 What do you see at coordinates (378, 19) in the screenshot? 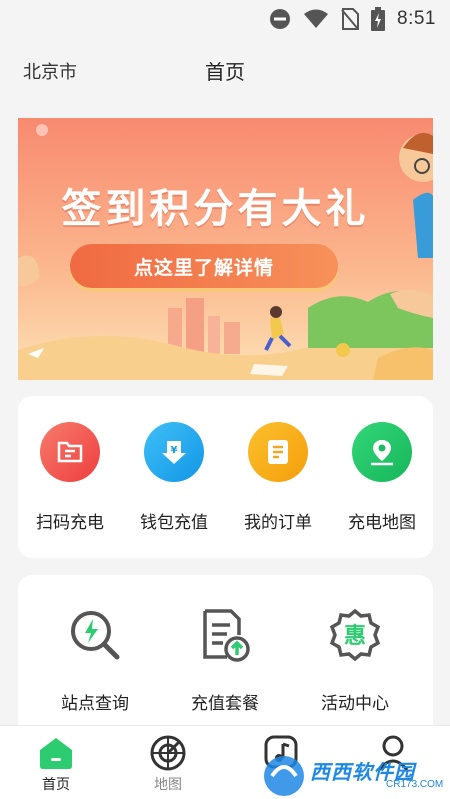
I see `battery-charging-icon` at bounding box center [378, 19].